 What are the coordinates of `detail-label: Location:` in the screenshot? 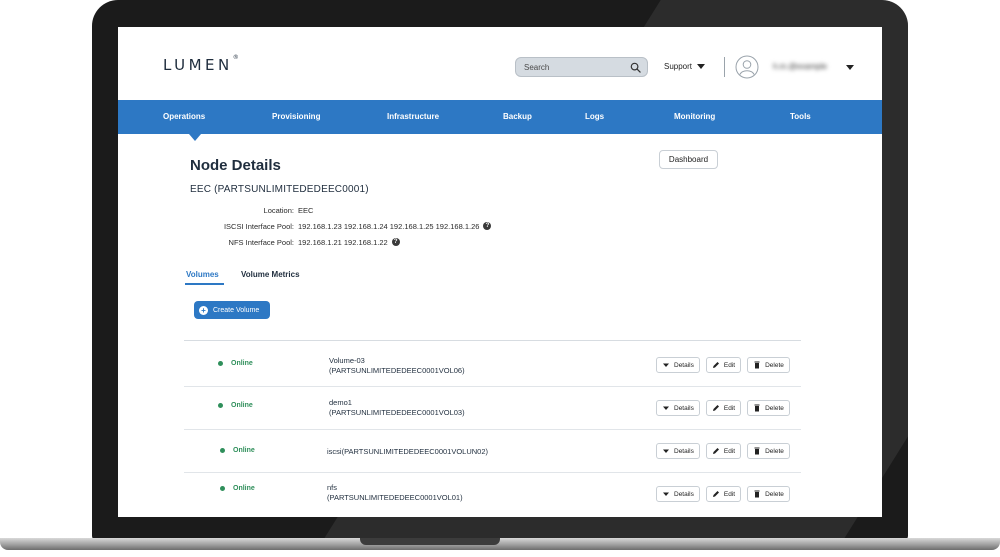 It's located at (278, 210).